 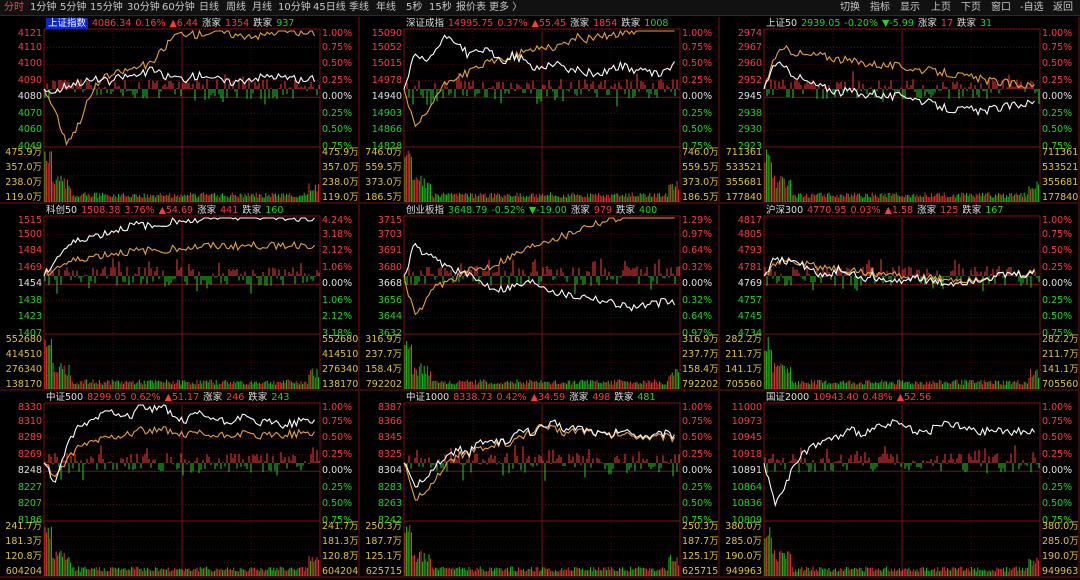 What do you see at coordinates (262, 8) in the screenshot?
I see `period-tab-8: 月线` at bounding box center [262, 8].